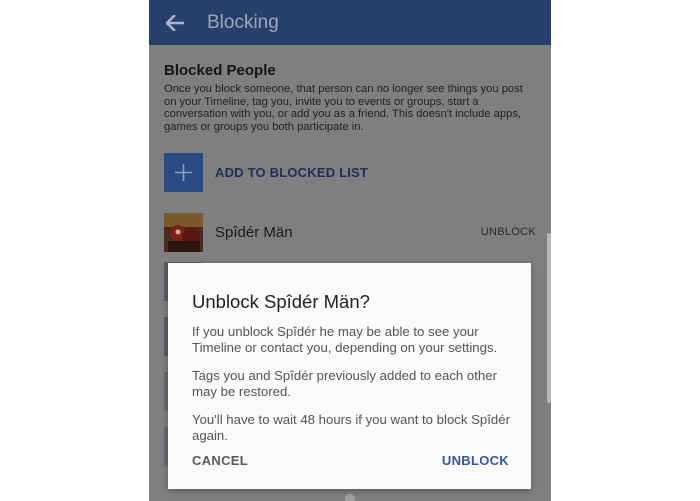  What do you see at coordinates (350, 232) in the screenshot?
I see `blocked-list-item: Spîdér Män UNBLOCK` at bounding box center [350, 232].